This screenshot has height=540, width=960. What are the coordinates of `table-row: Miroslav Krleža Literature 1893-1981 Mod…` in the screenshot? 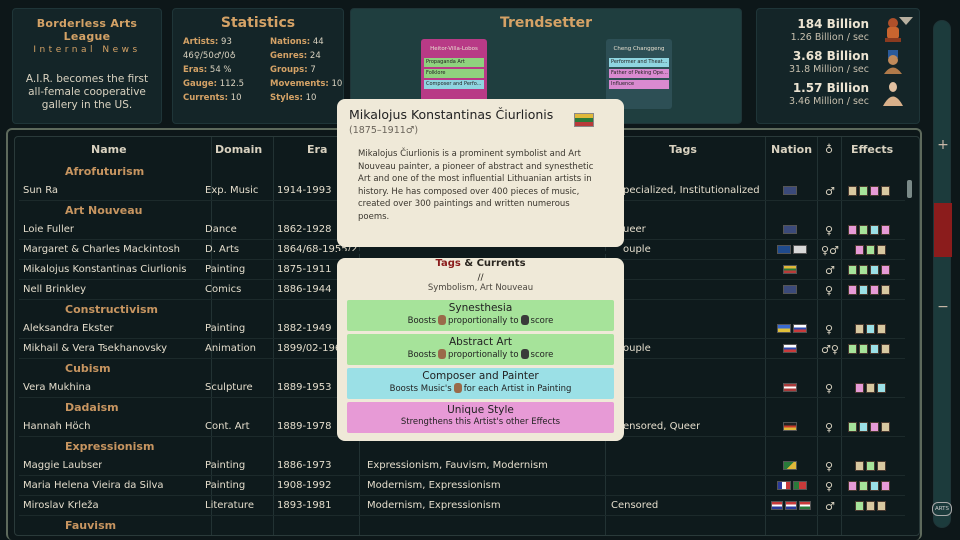 It's located at (462, 506).